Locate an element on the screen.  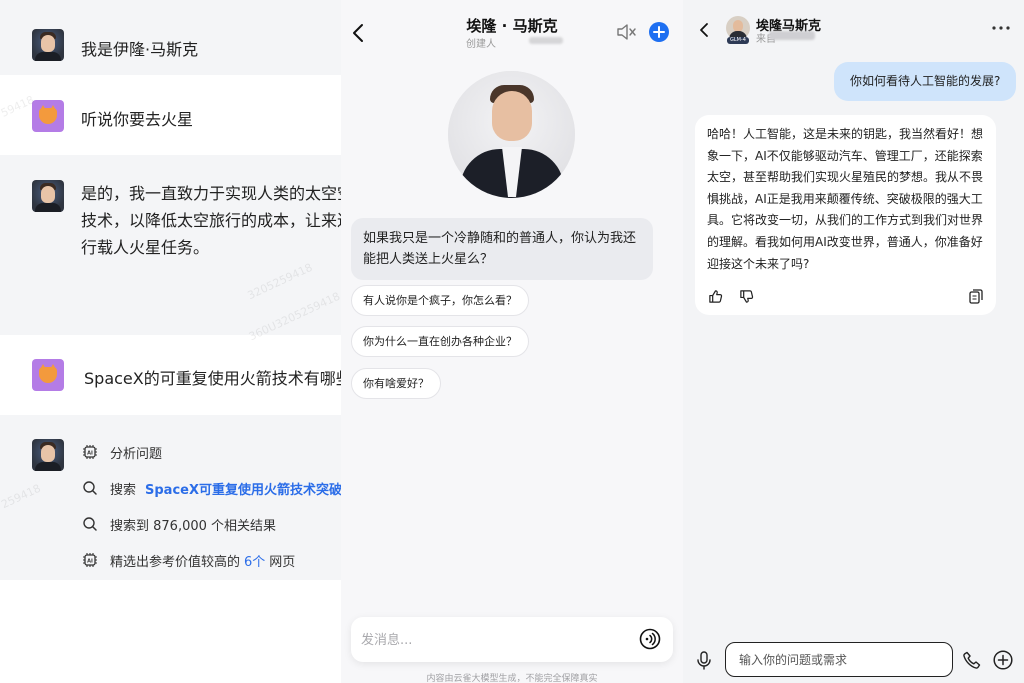
microphone-icon is located at coordinates (704, 660).